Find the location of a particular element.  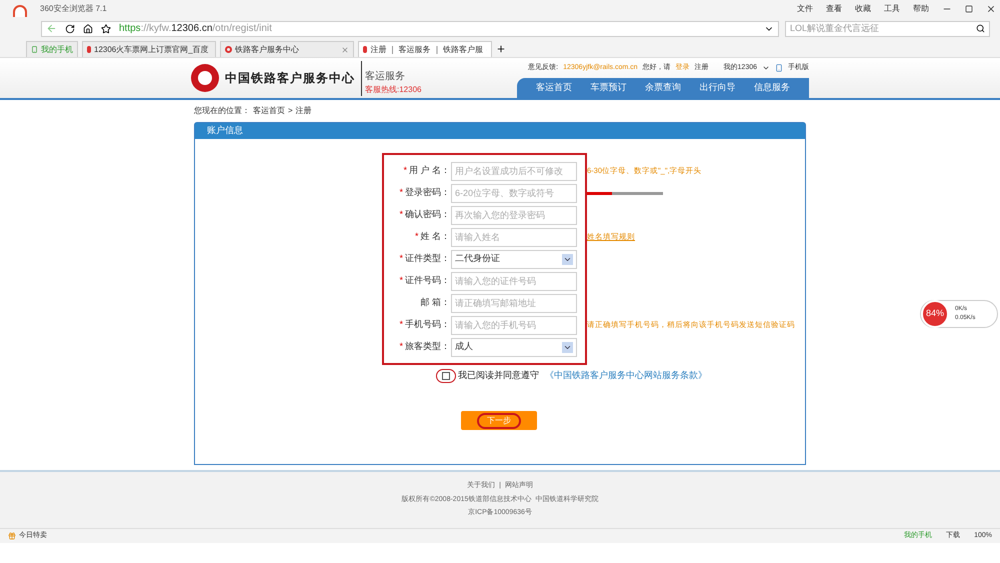

breadcrumb-link: 注册 is located at coordinates (304, 111).